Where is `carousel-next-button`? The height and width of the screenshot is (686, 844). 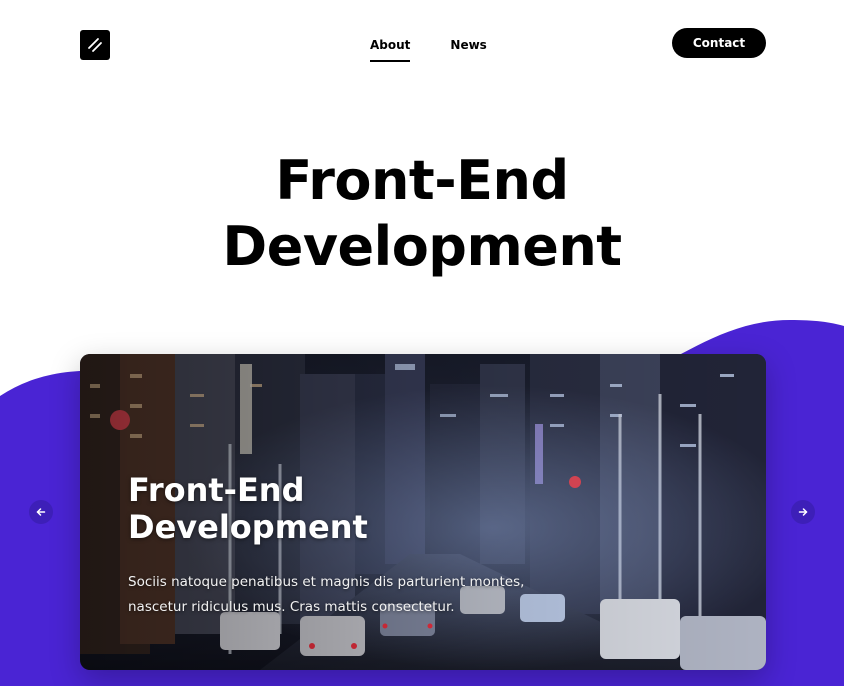
carousel-next-button is located at coordinates (803, 512).